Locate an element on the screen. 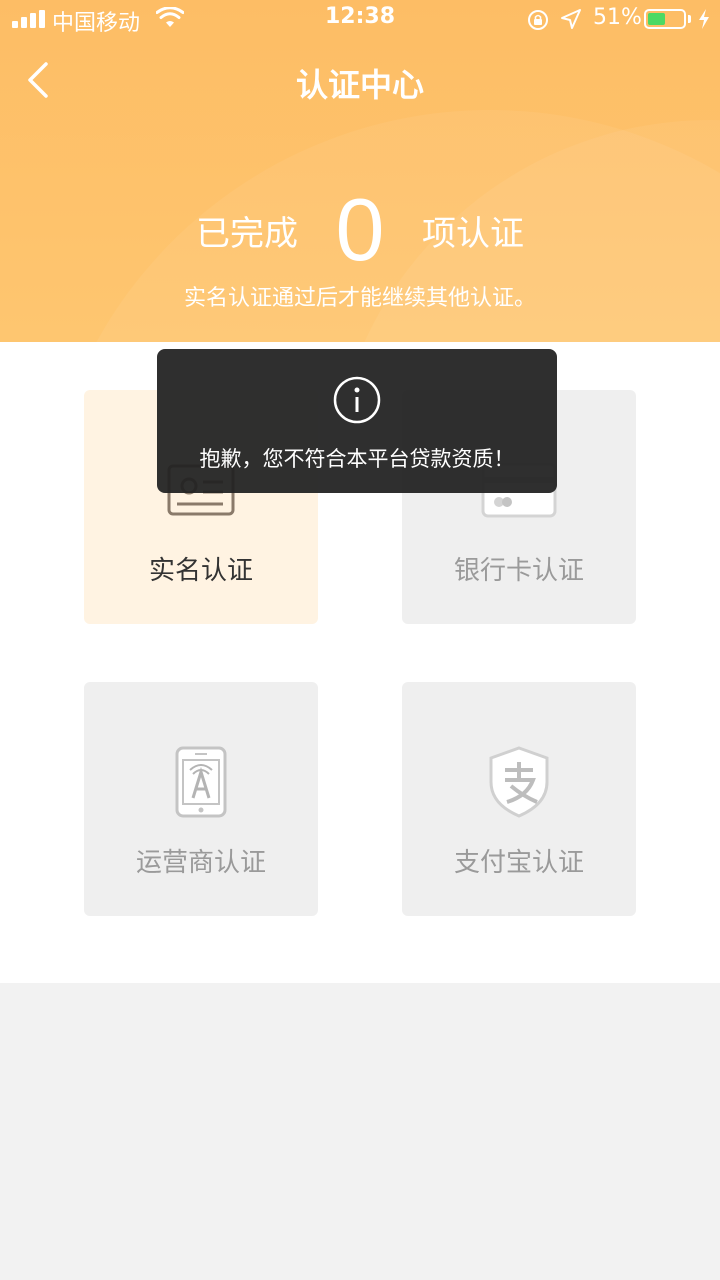  card-carrier: 运营商认证 is located at coordinates (201, 799).